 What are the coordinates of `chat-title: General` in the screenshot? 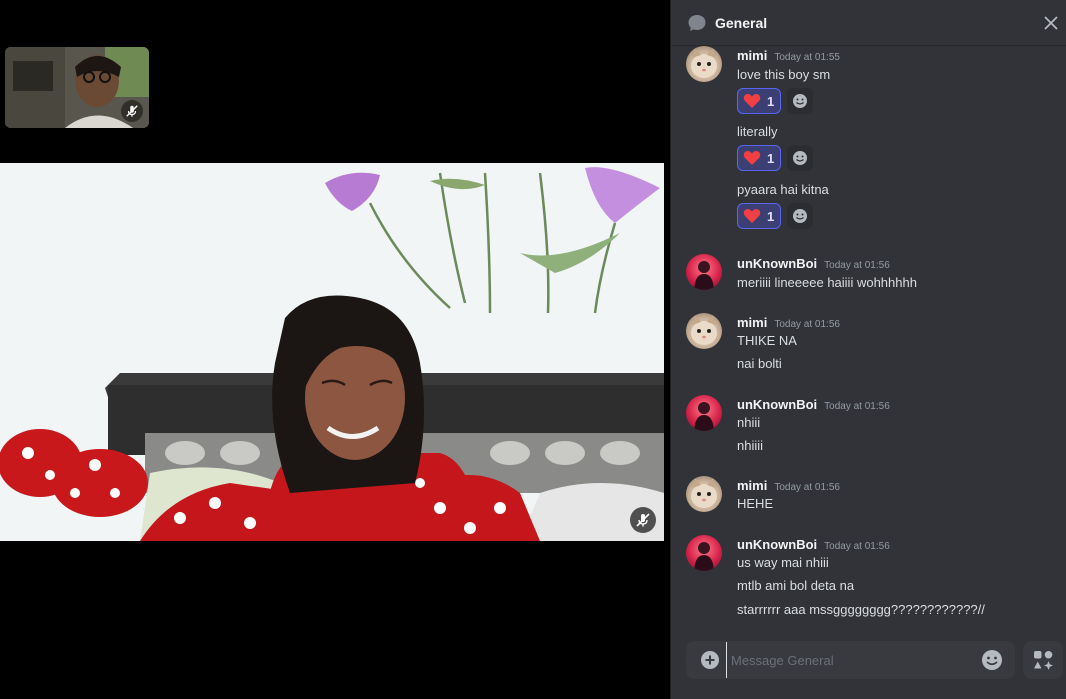 It's located at (741, 22).